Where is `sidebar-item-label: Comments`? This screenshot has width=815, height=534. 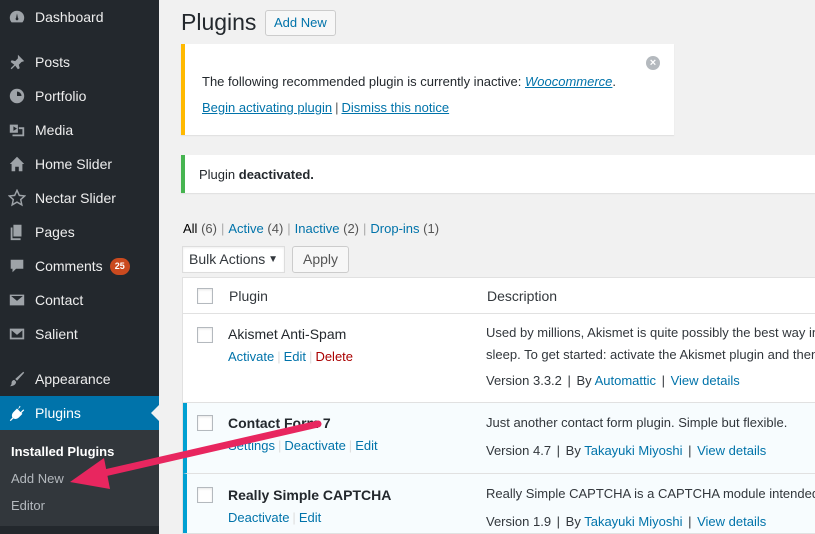 sidebar-item-label: Comments is located at coordinates (69, 266).